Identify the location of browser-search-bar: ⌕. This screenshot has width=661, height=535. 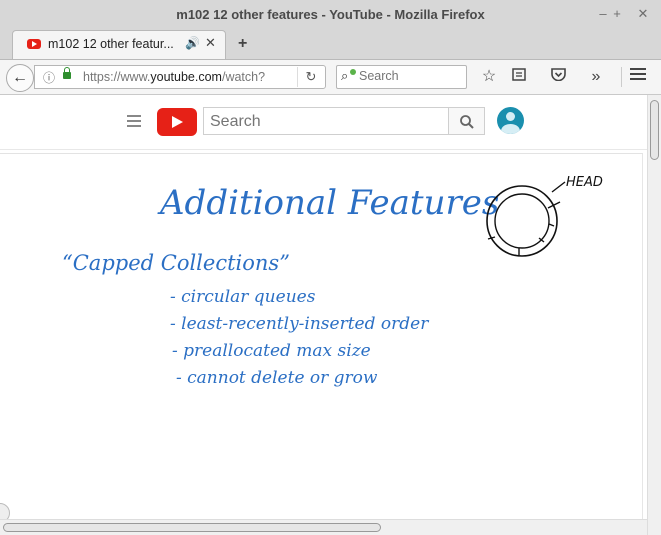
(401, 77).